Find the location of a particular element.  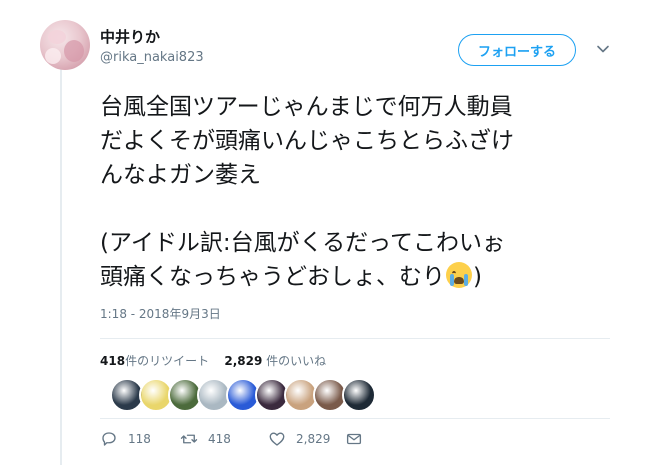

follow-button-label: フォローする is located at coordinates (516, 52).